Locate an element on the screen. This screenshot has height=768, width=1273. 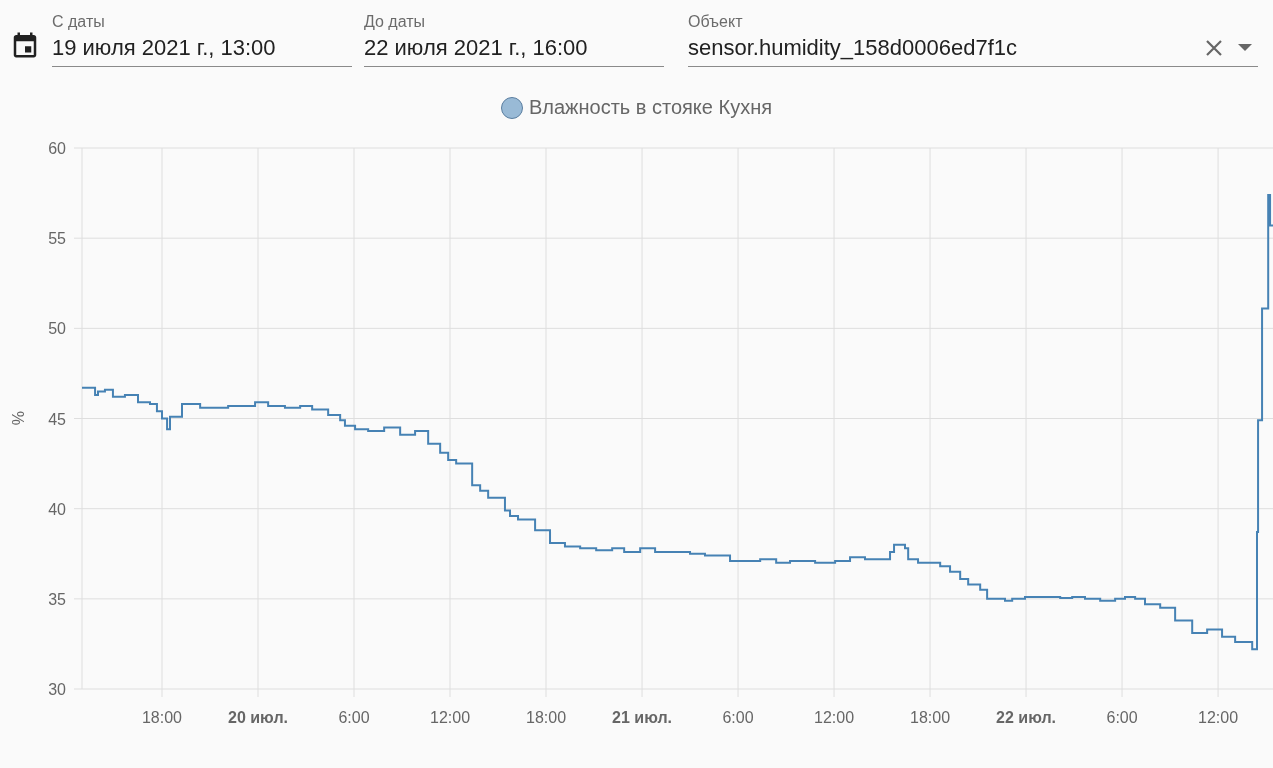
y-tick-label: 60 is located at coordinates (57, 148).